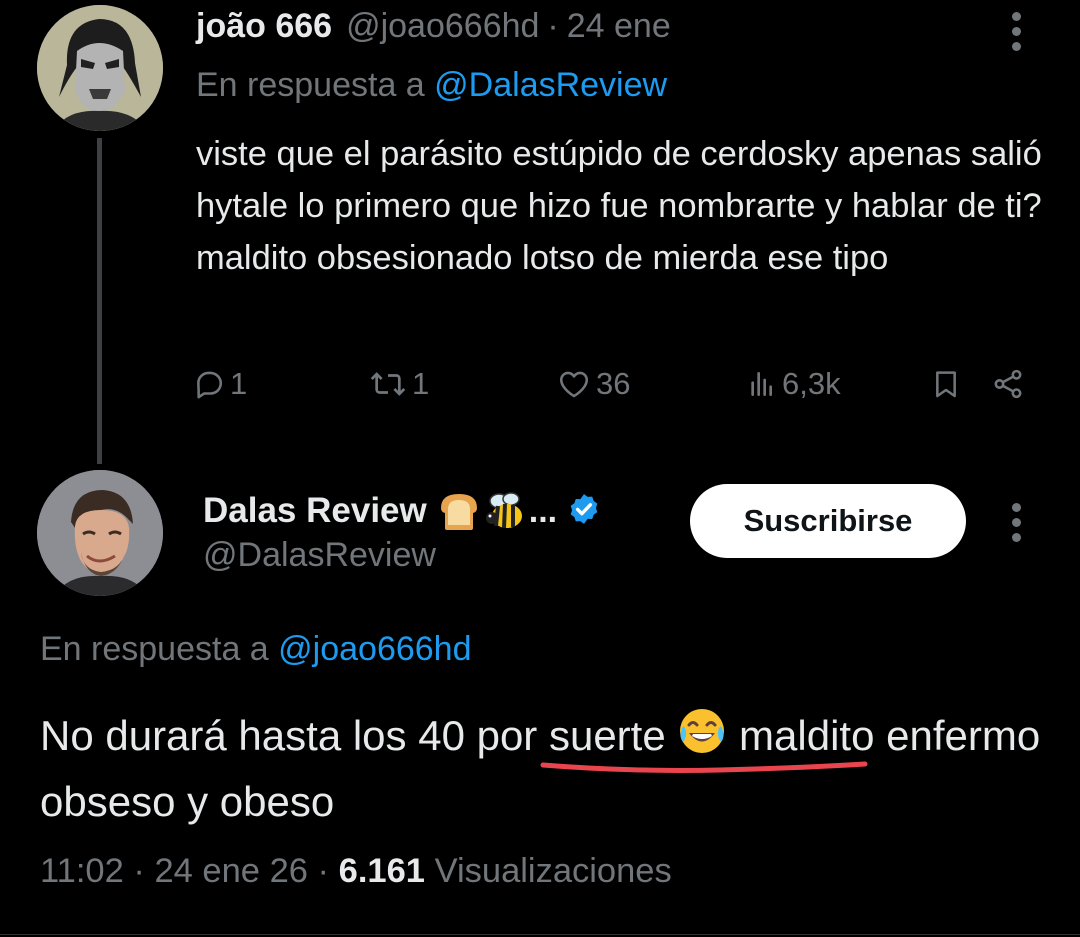 This screenshot has width=1080, height=937. I want to click on tweet2-sep2: ·, so click(323, 871).